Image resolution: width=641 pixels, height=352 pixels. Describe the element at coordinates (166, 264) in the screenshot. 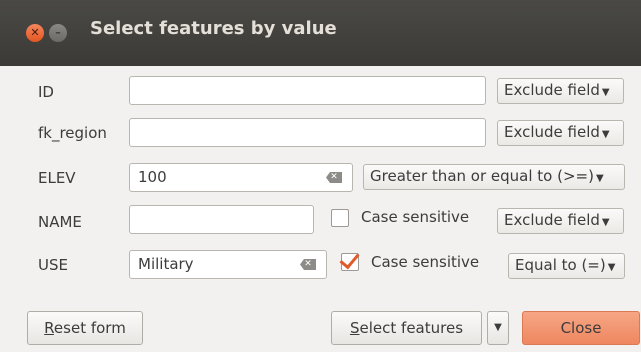

I see `use-input-value: Military` at that location.